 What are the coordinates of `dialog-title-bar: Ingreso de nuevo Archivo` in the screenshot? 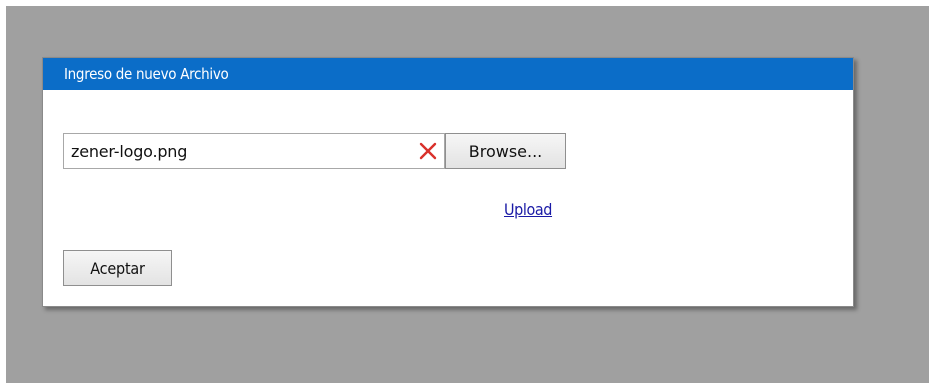 It's located at (448, 74).